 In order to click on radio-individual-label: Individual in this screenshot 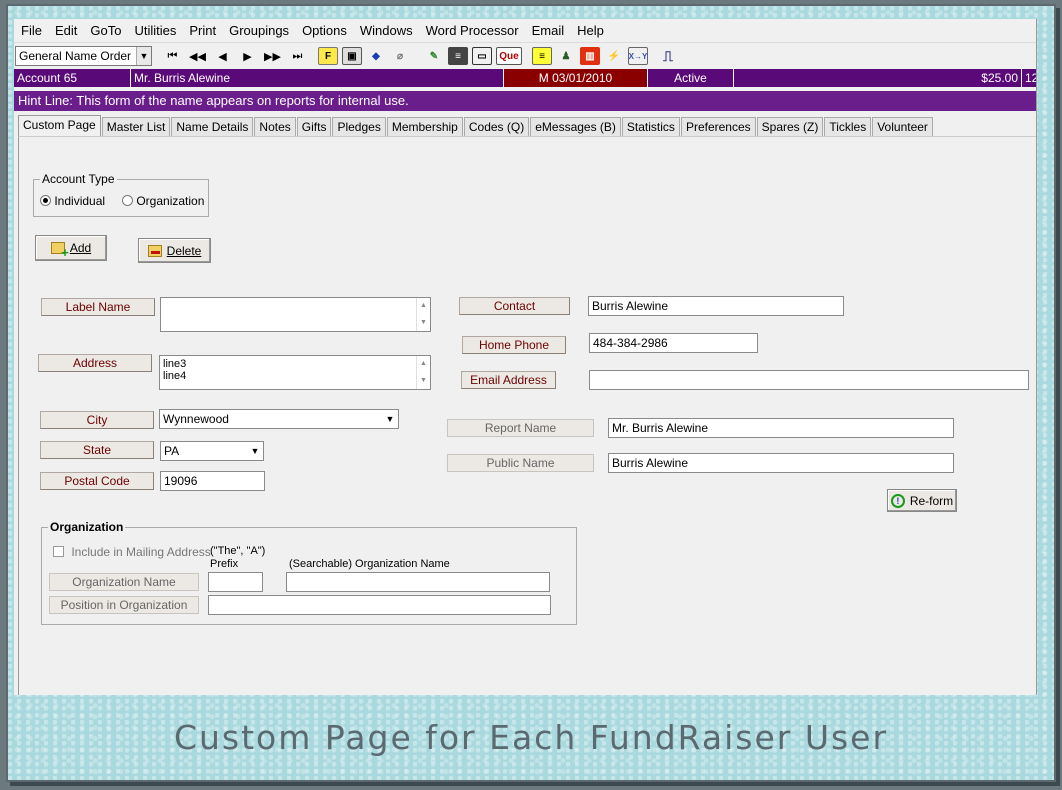, I will do `click(80, 201)`.